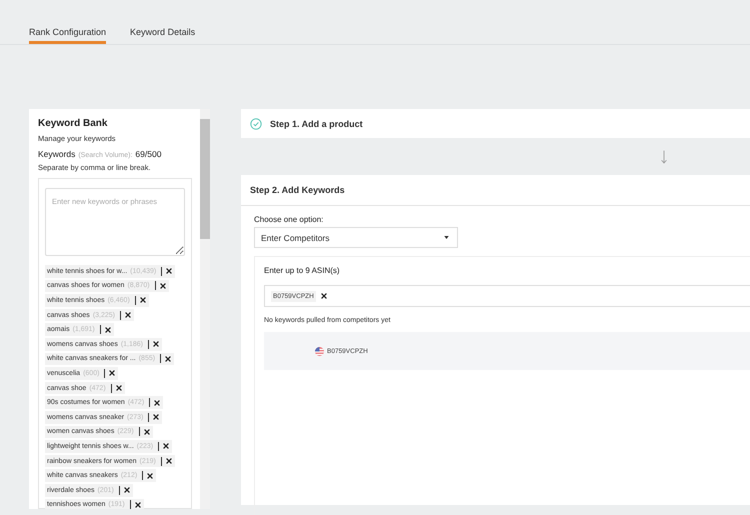 This screenshot has height=515, width=750. I want to click on scrollbar, so click(205, 309).